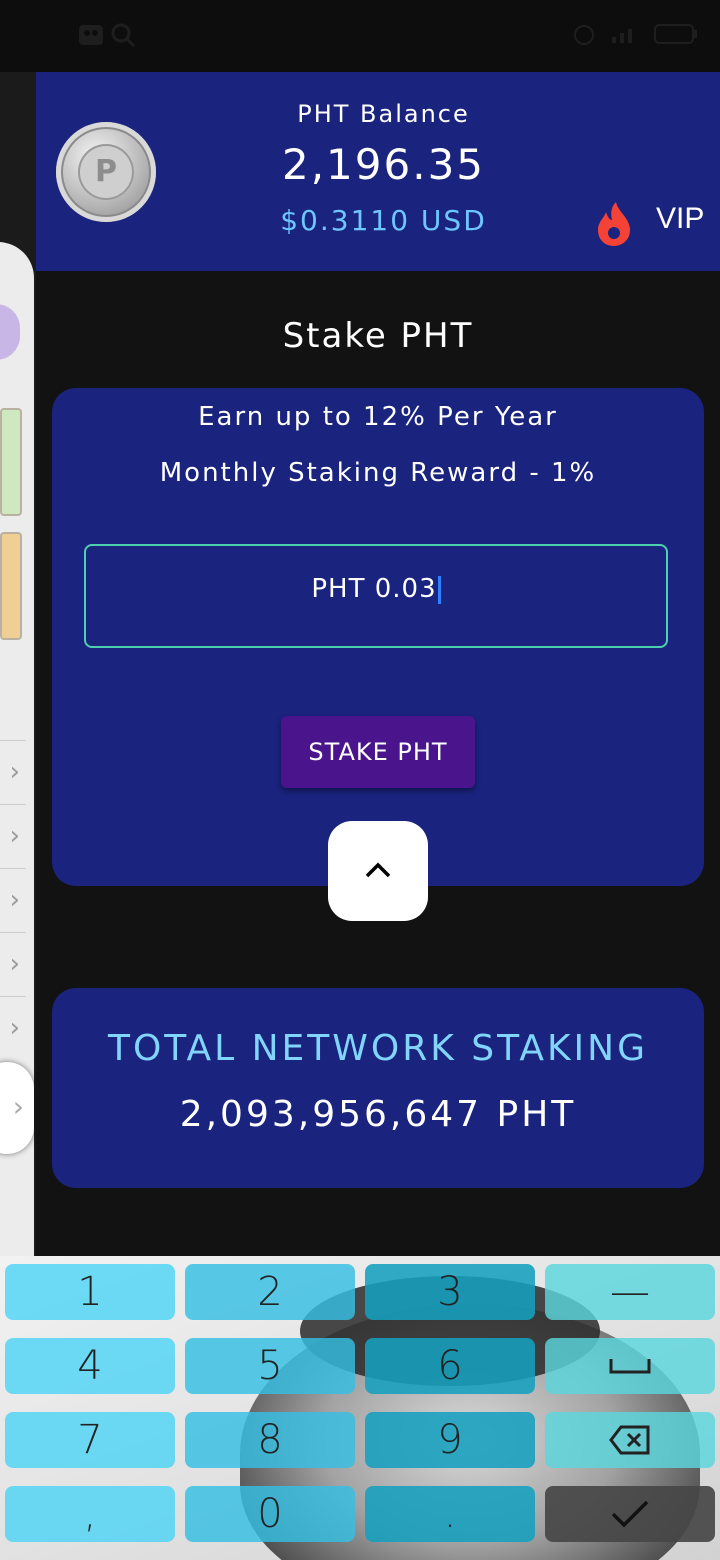  I want to click on balance-header: P PHT Balance 2,196.35 $0.3110 USD VIP, so click(378, 171).